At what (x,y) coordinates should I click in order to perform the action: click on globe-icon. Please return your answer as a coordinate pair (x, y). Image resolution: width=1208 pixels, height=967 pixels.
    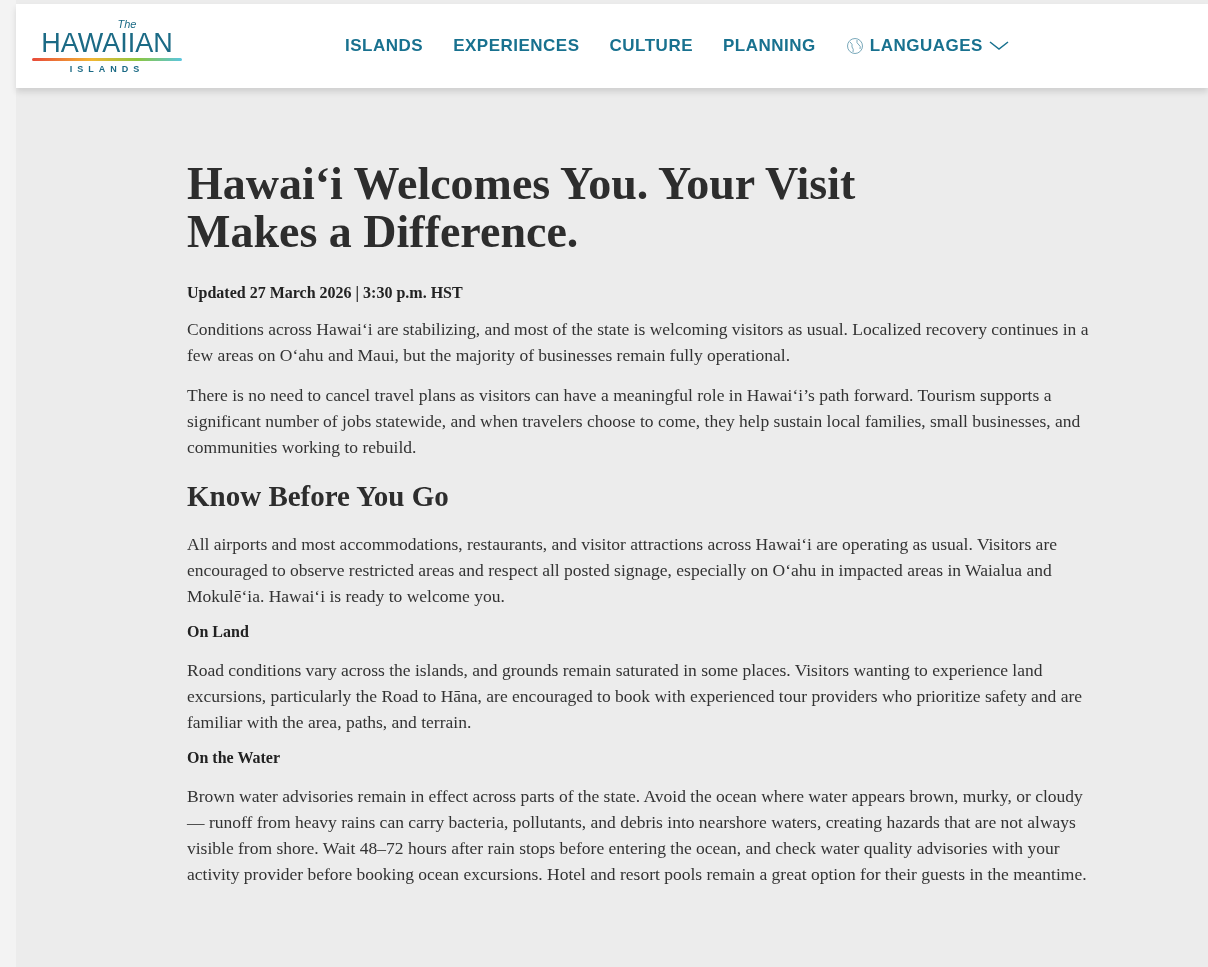
    Looking at the image, I should click on (854, 46).